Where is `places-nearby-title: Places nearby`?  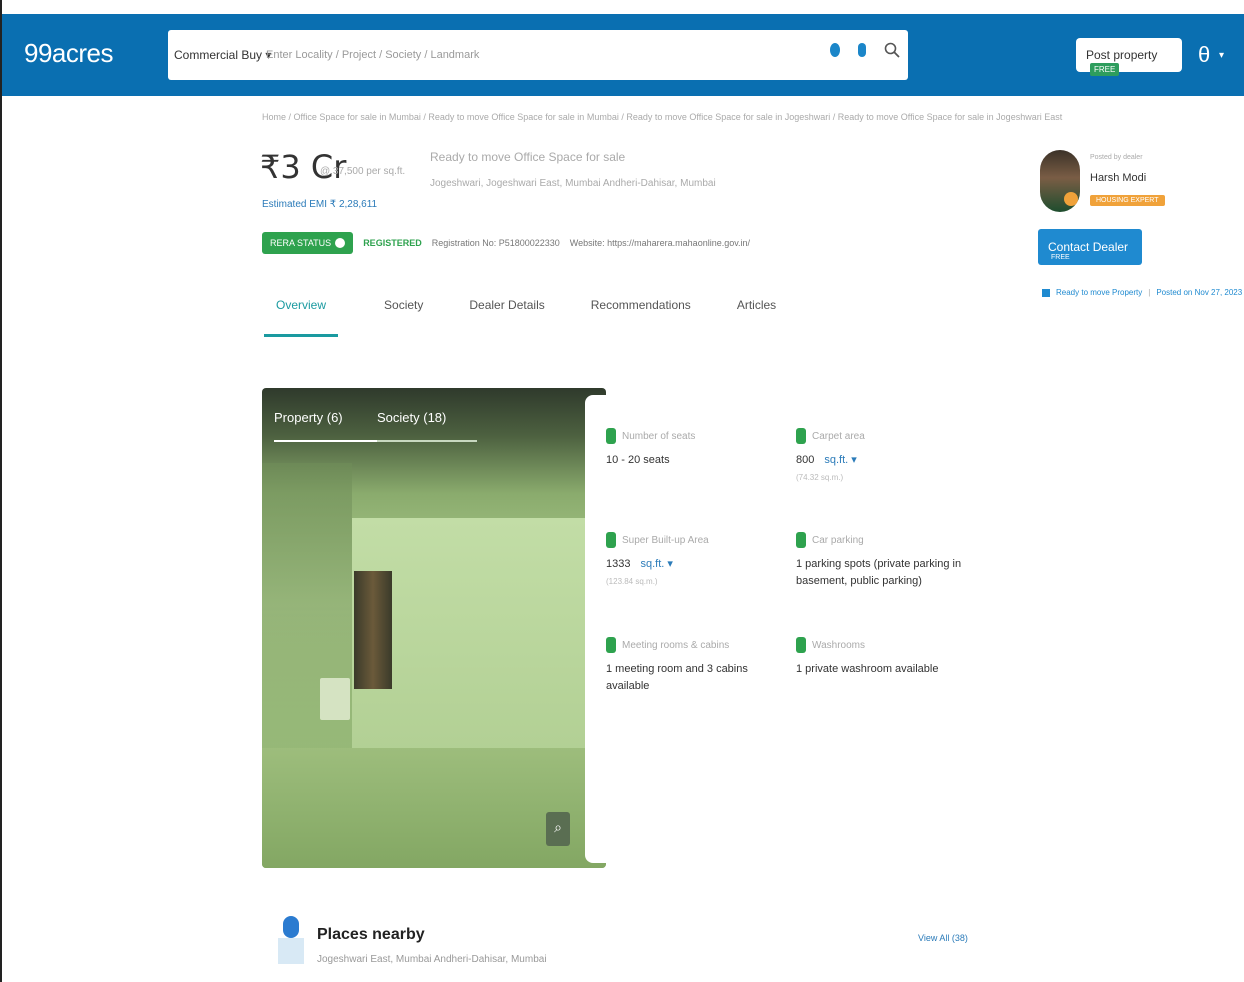
places-nearby-title: Places nearby is located at coordinates (371, 934).